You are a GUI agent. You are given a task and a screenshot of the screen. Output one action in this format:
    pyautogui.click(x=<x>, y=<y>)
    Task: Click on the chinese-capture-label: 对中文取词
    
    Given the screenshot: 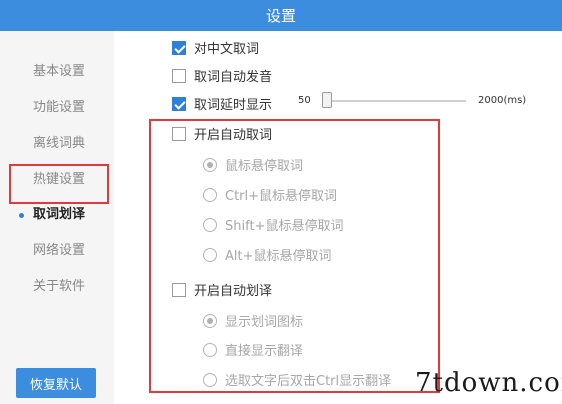 What is the action you would take?
    pyautogui.click(x=227, y=49)
    